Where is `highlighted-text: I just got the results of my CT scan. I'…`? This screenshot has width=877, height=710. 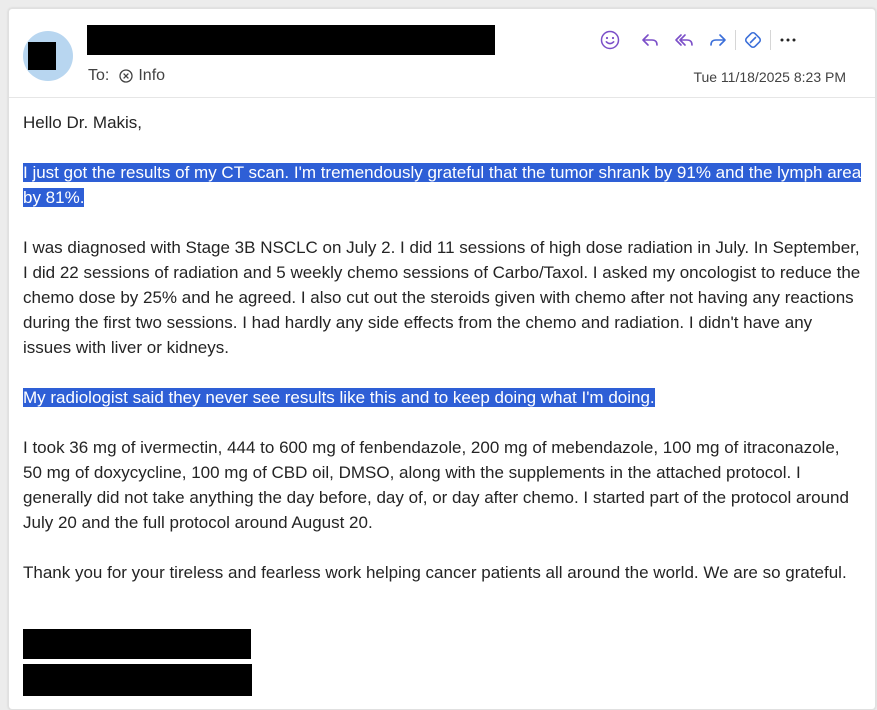 highlighted-text: I just got the results of my CT scan. I'… is located at coordinates (442, 185).